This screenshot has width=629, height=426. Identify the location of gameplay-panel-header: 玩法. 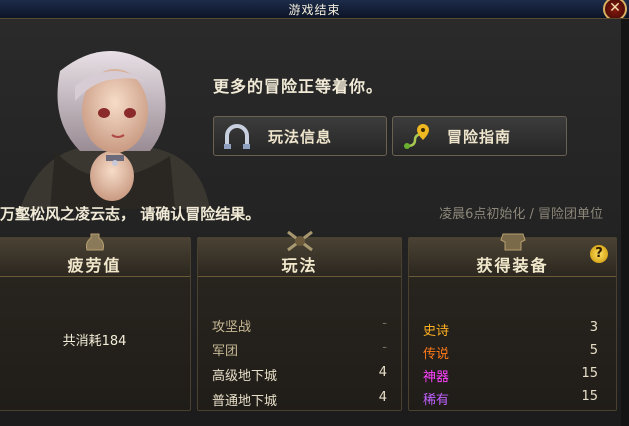
(299, 253).